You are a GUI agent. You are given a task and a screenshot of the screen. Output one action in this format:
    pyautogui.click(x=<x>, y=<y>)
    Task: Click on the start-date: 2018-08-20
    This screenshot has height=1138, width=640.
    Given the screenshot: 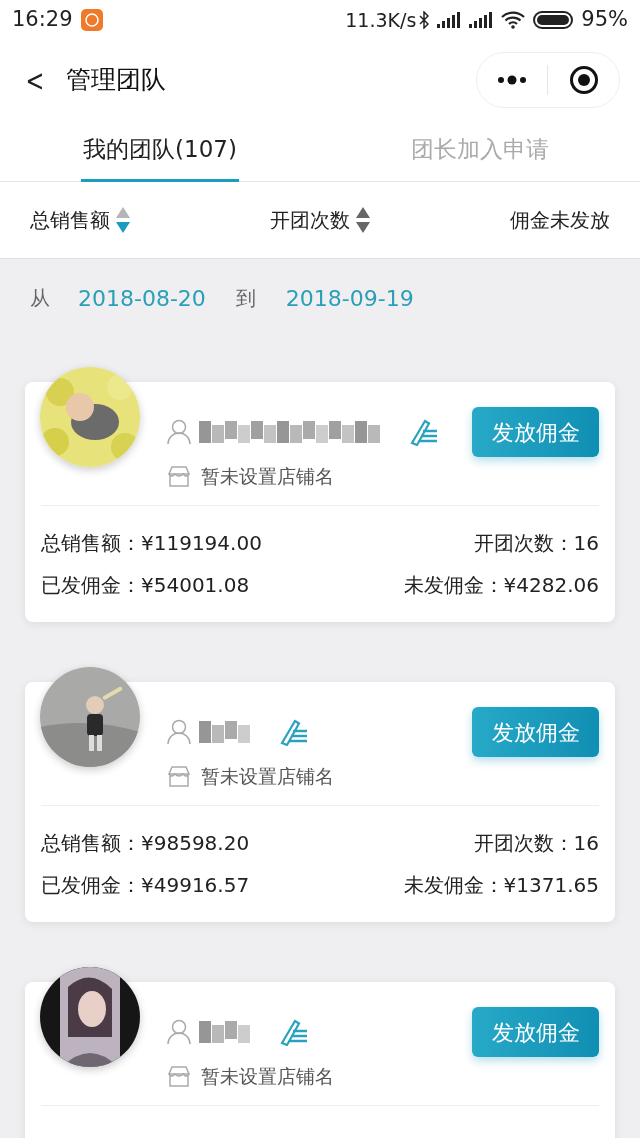 What is the action you would take?
    pyautogui.click(x=142, y=298)
    